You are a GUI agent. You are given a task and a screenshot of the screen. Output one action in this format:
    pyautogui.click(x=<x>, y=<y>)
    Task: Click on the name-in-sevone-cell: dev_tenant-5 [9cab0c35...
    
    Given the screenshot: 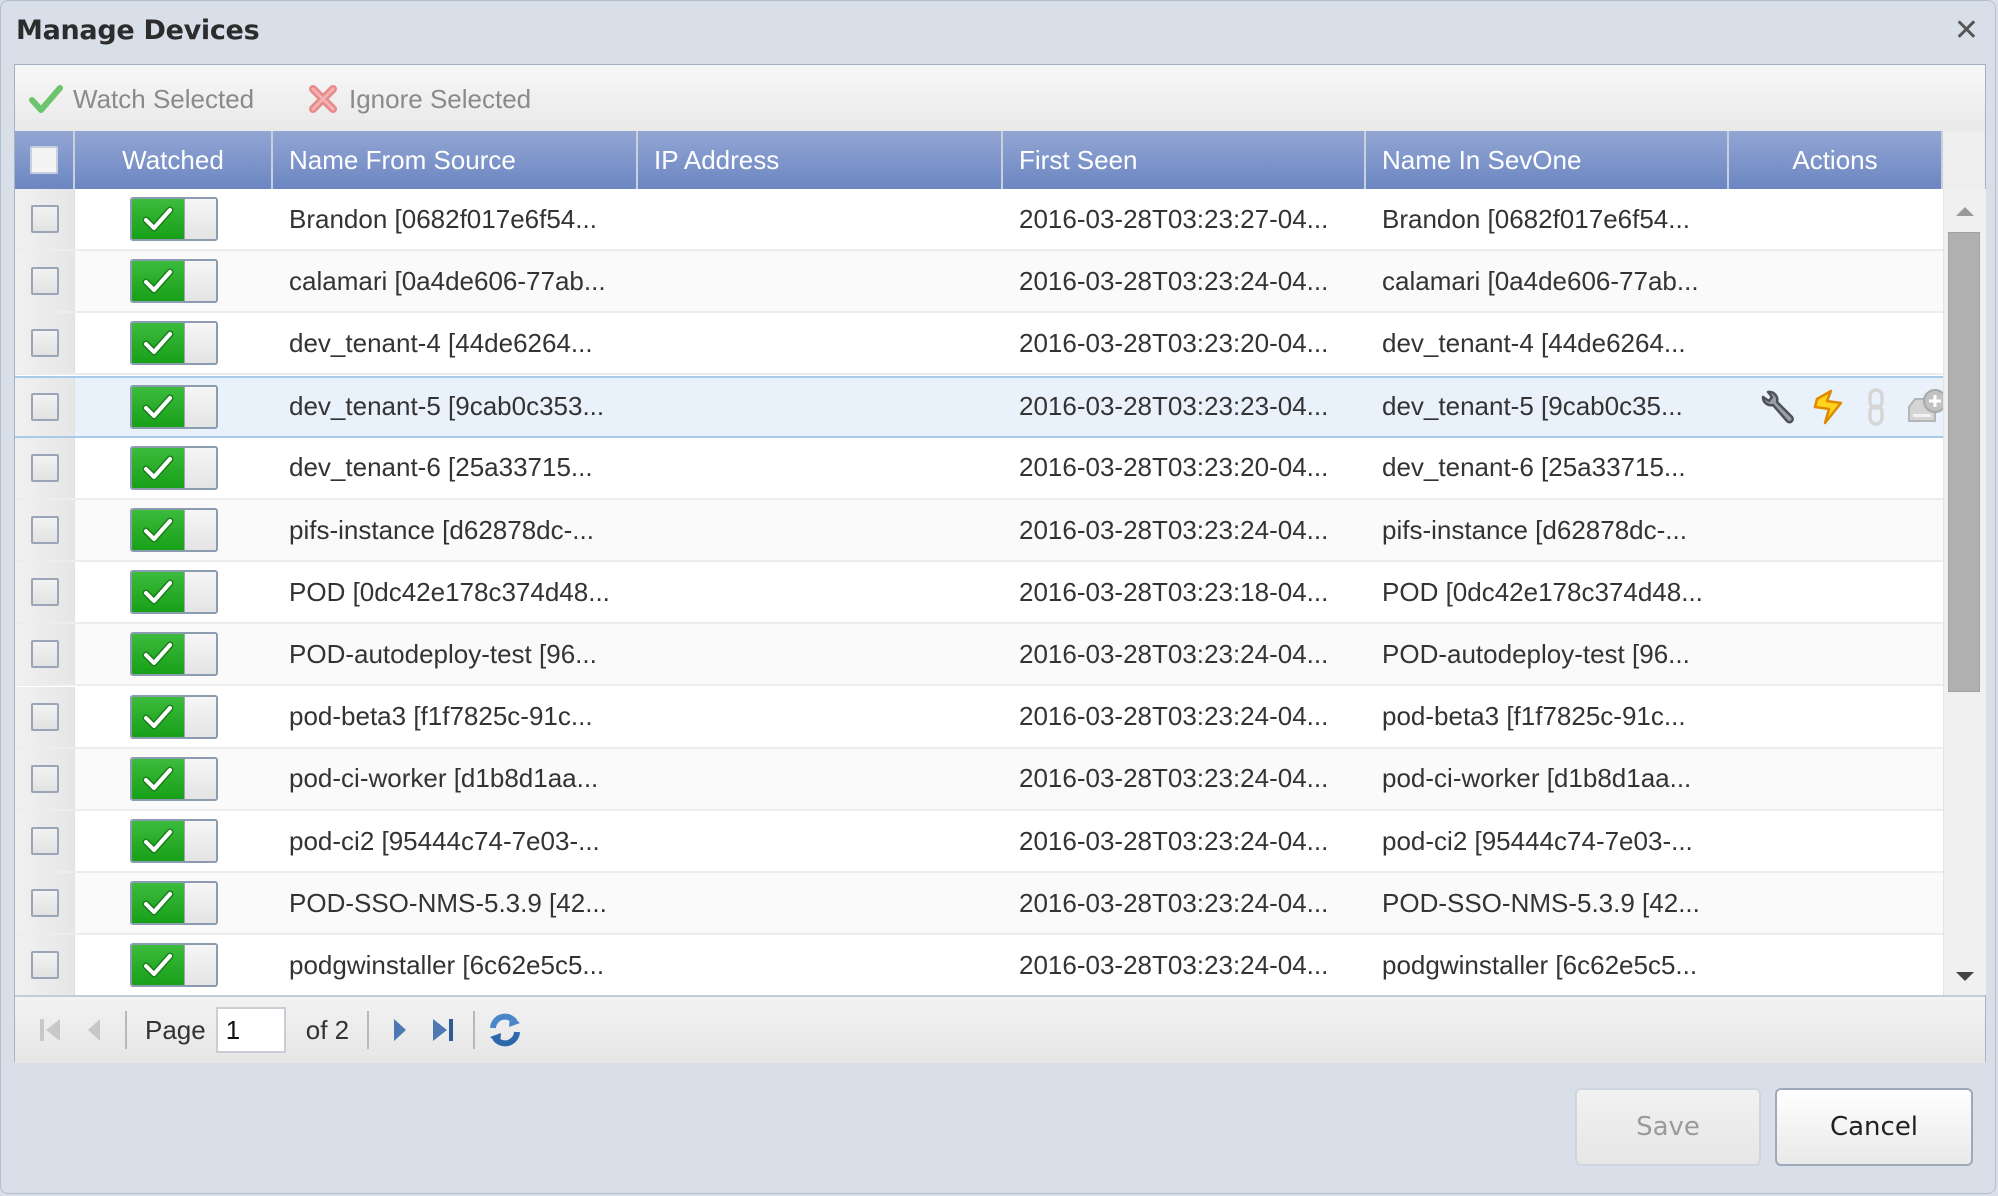 What is the action you would take?
    pyautogui.click(x=1532, y=406)
    